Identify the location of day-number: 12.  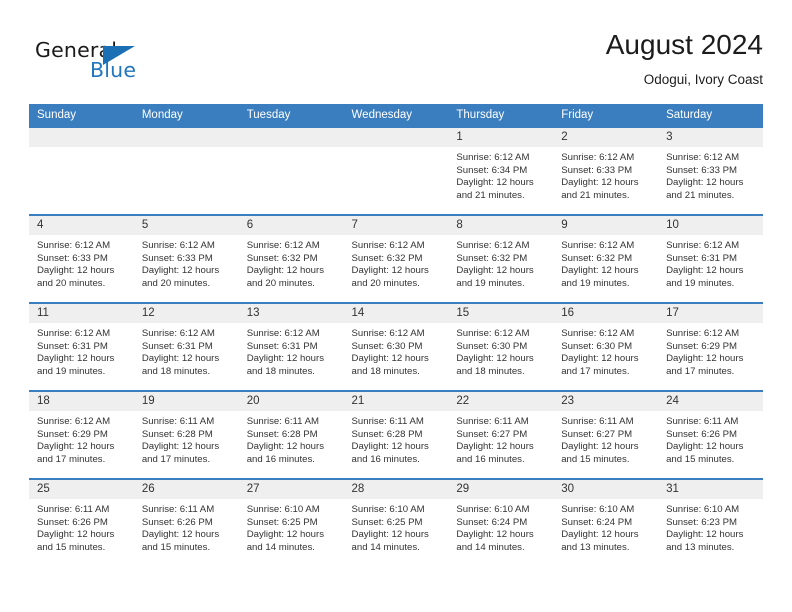
(186, 313).